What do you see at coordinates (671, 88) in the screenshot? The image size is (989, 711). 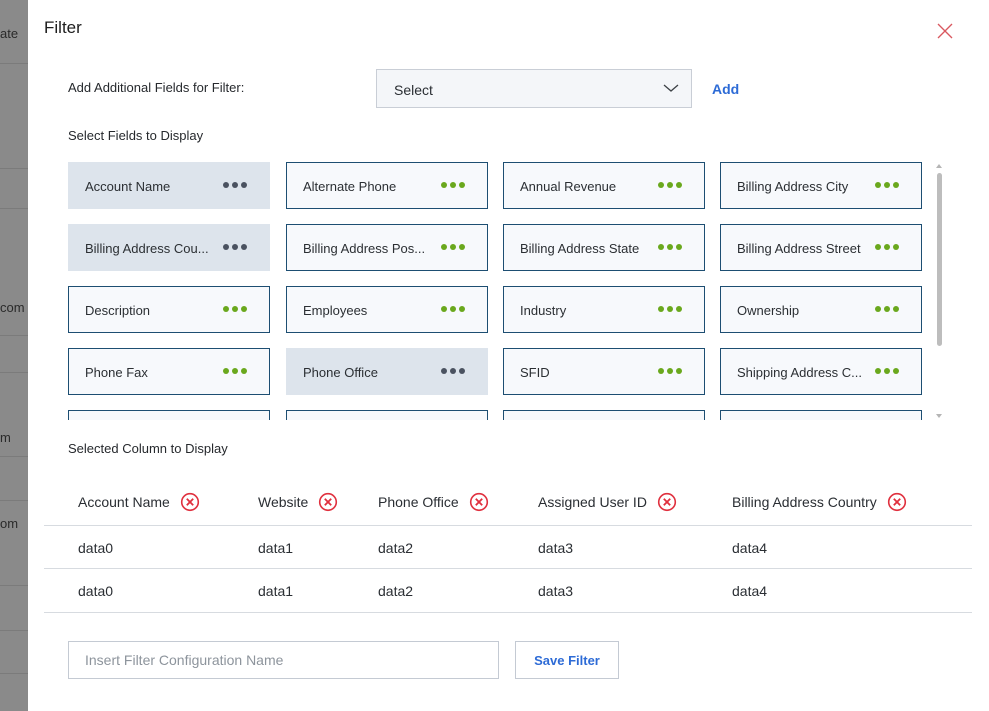 I see `chevron-down-icon` at bounding box center [671, 88].